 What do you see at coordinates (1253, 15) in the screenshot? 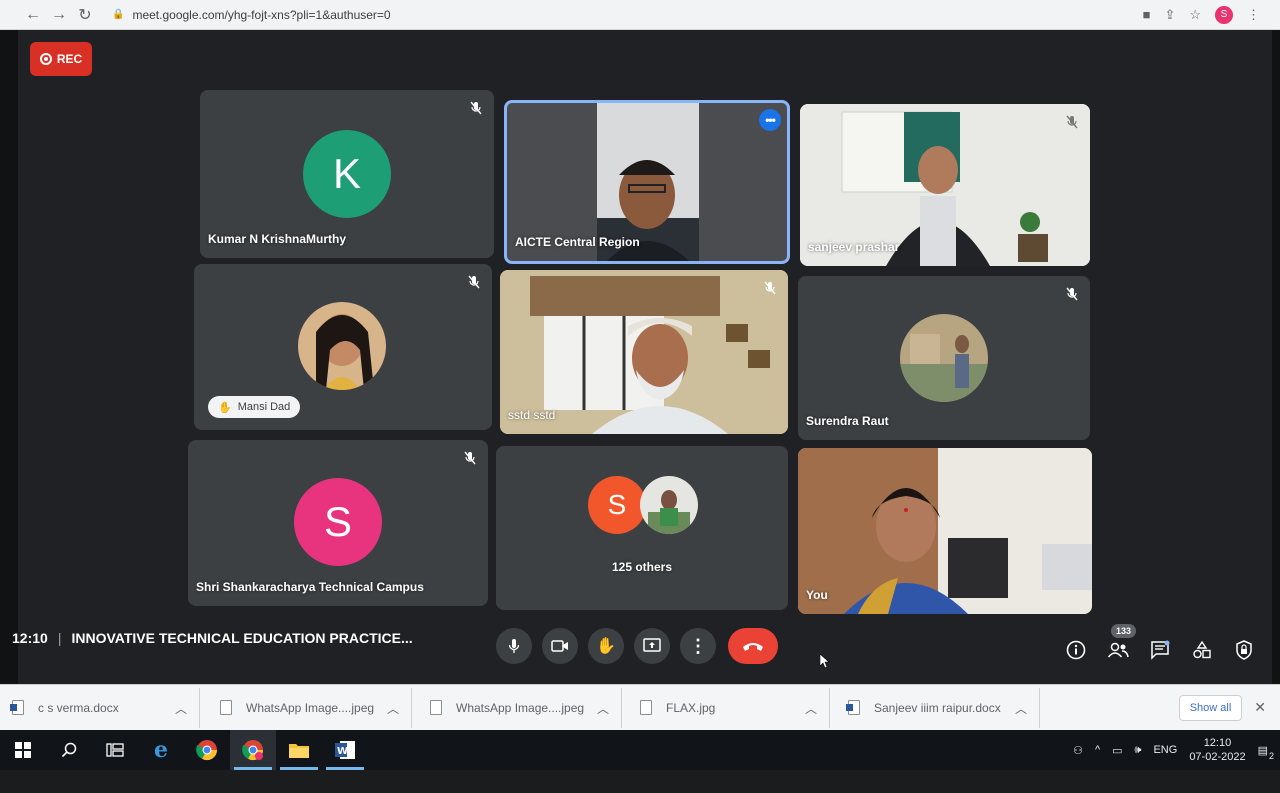
I see `browser-menu-icon: ⋮` at bounding box center [1253, 15].